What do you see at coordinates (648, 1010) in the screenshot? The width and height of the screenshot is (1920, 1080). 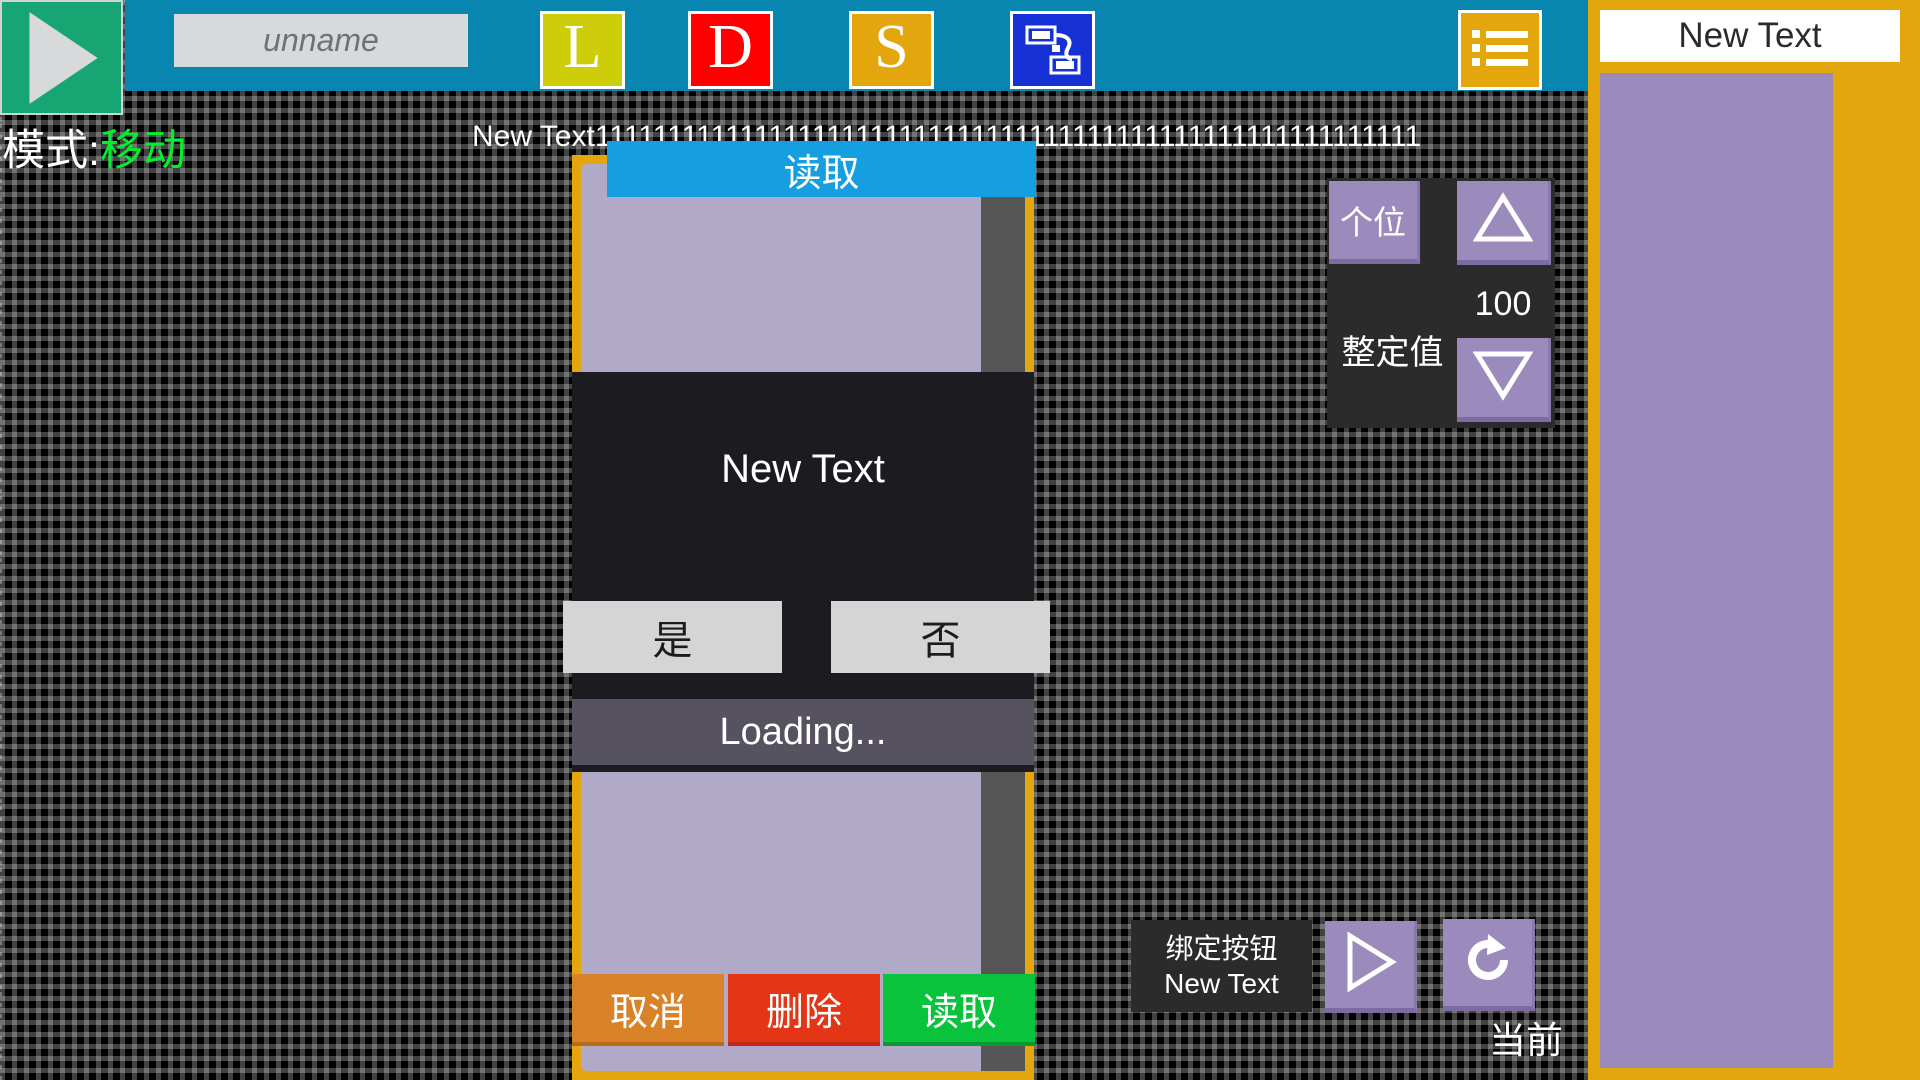 I see `dialog-cancel-button: 取消` at bounding box center [648, 1010].